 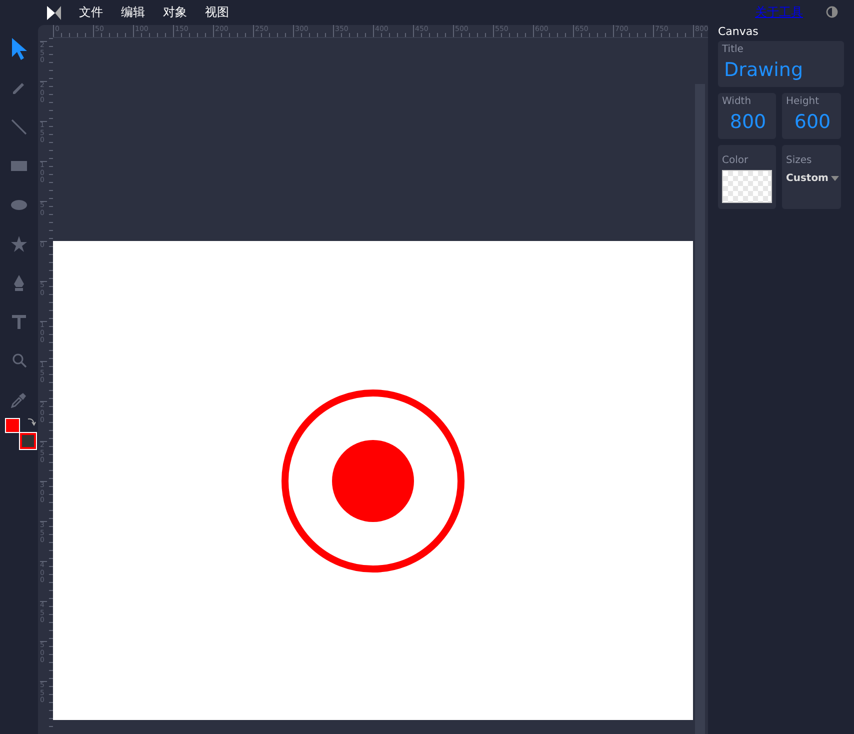 I want to click on rectangle-icon, so click(x=19, y=165).